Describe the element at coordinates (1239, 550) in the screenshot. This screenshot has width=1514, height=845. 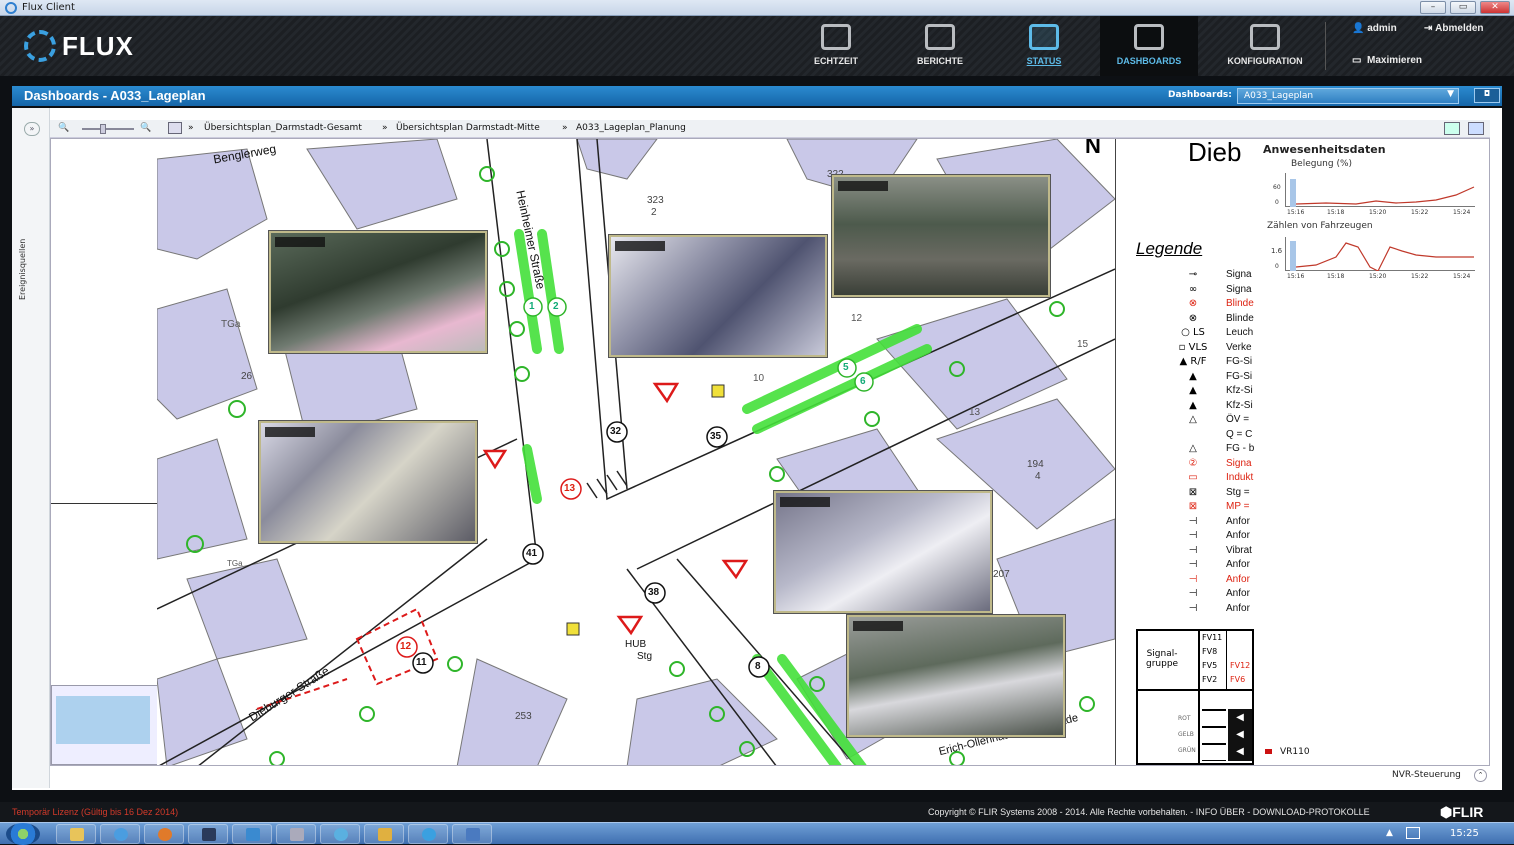
I see `legend-row-label: Vibrat` at that location.